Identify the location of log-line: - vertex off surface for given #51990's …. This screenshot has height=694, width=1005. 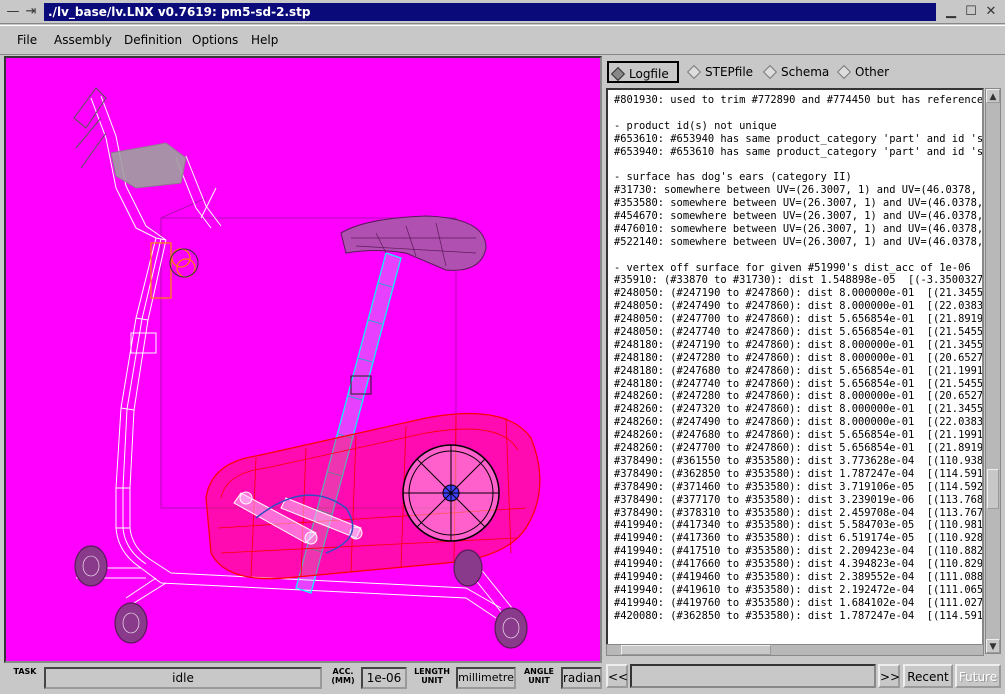
(792, 267).